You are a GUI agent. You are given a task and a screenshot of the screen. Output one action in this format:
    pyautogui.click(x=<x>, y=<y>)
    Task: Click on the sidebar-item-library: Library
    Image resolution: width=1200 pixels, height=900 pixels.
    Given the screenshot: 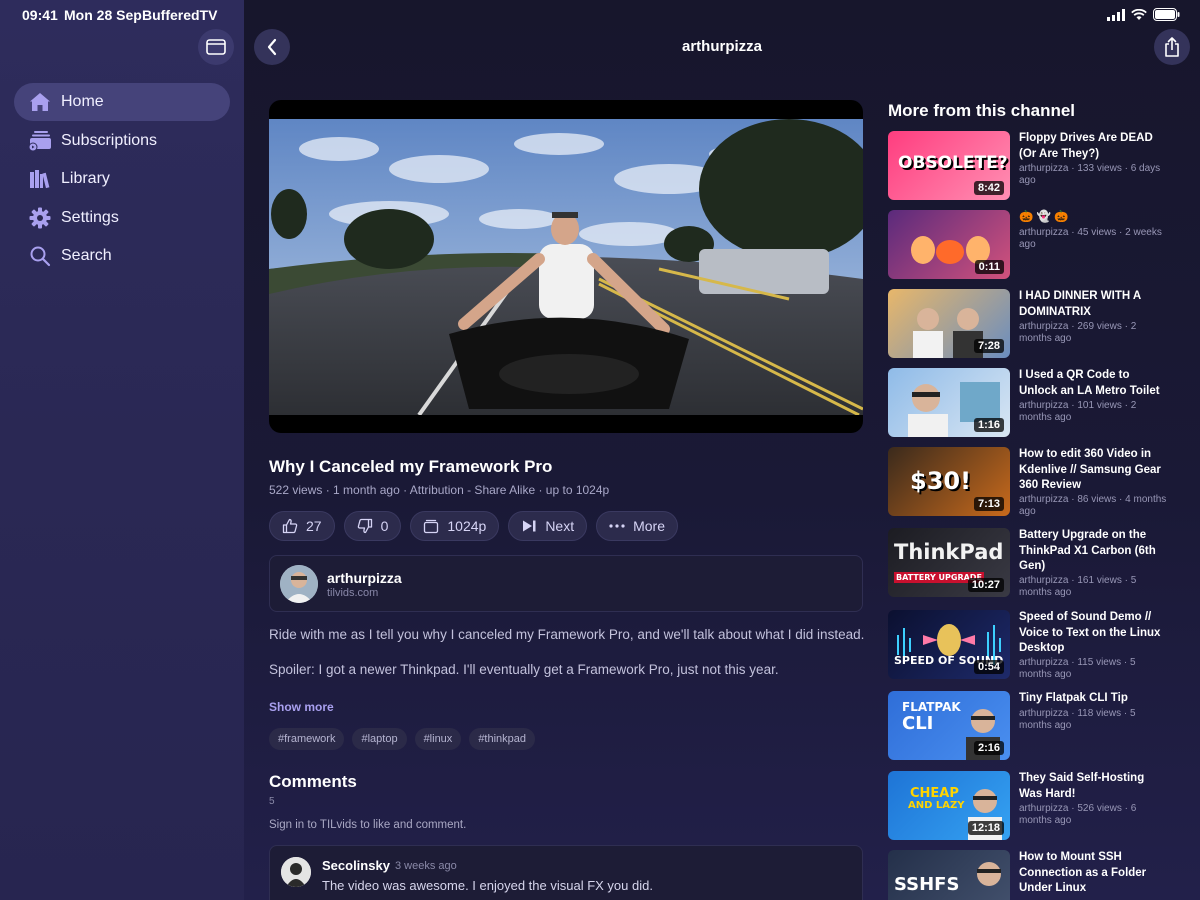 What is the action you would take?
    pyautogui.click(x=122, y=179)
    